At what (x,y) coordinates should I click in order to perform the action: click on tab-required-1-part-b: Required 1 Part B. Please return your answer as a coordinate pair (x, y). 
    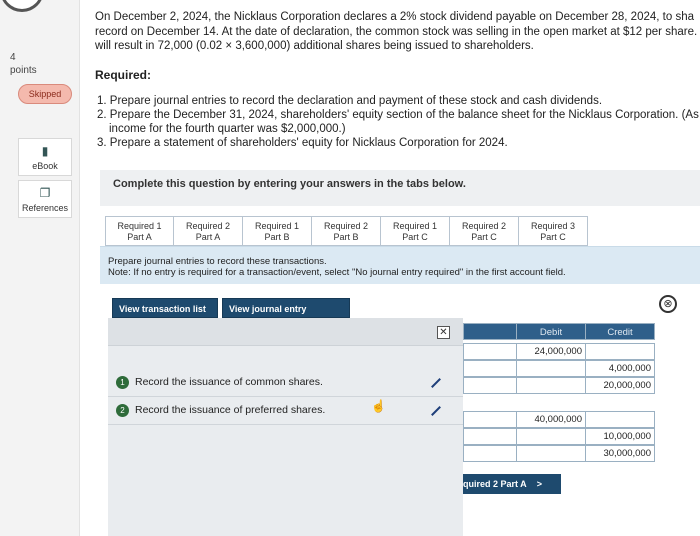
    Looking at the image, I should click on (277, 231).